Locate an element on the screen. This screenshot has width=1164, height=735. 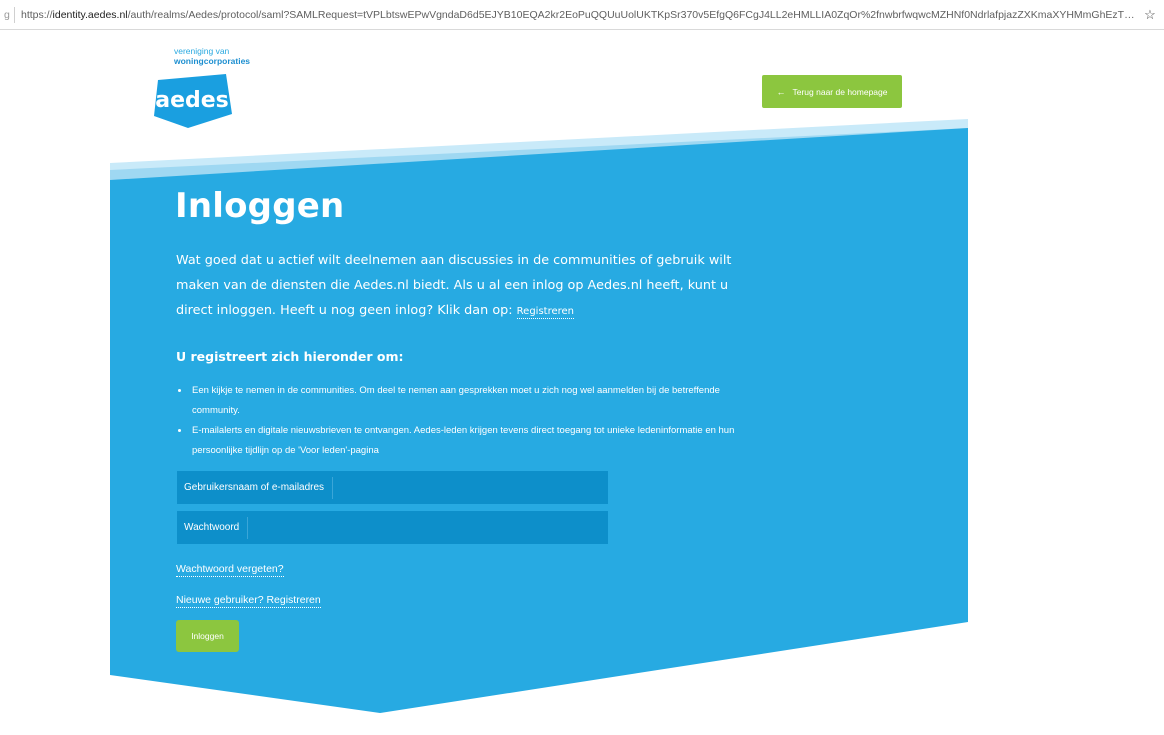
username-label: Gebruikersnaam of e-mailadres is located at coordinates (255, 487).